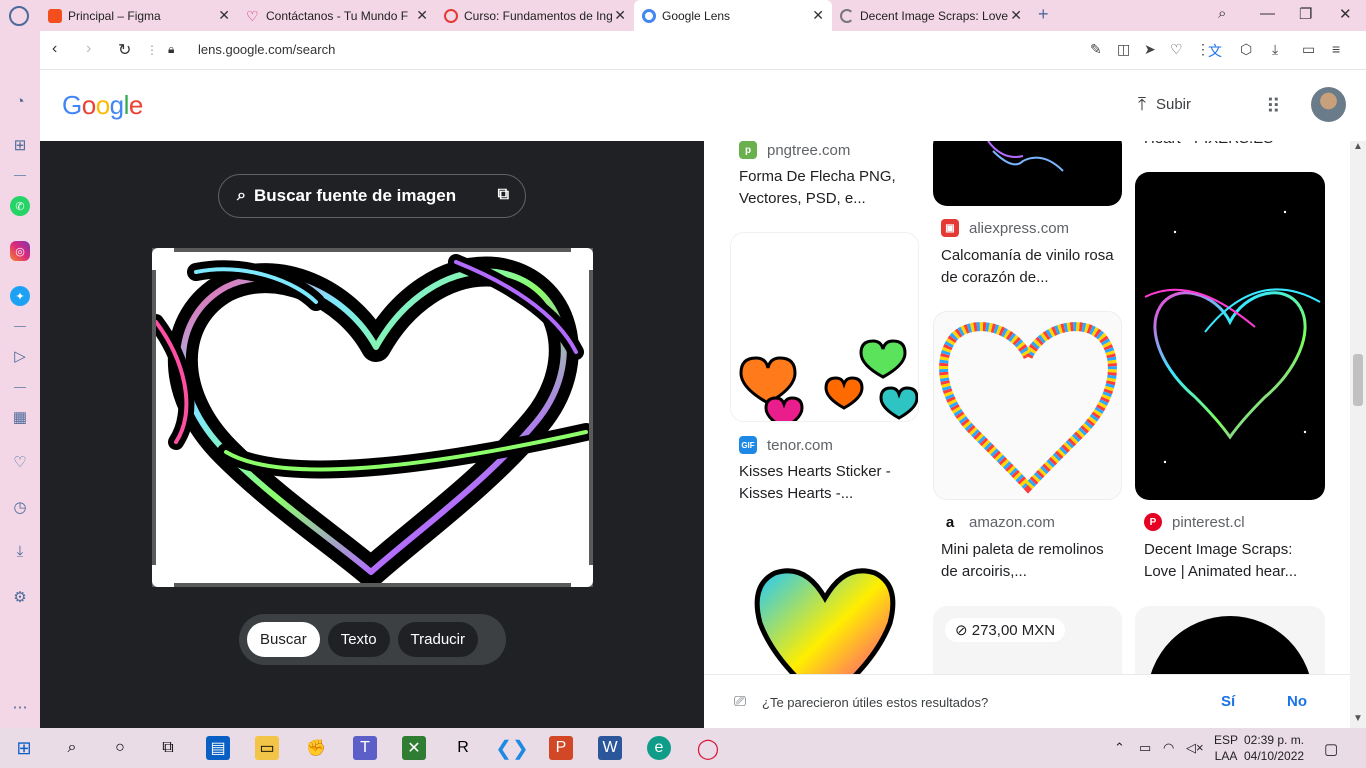 Image resolution: width=1366 pixels, height=768 pixels. Describe the element at coordinates (1336, 49) in the screenshot. I see `easy-setup-icon: ≡` at that location.